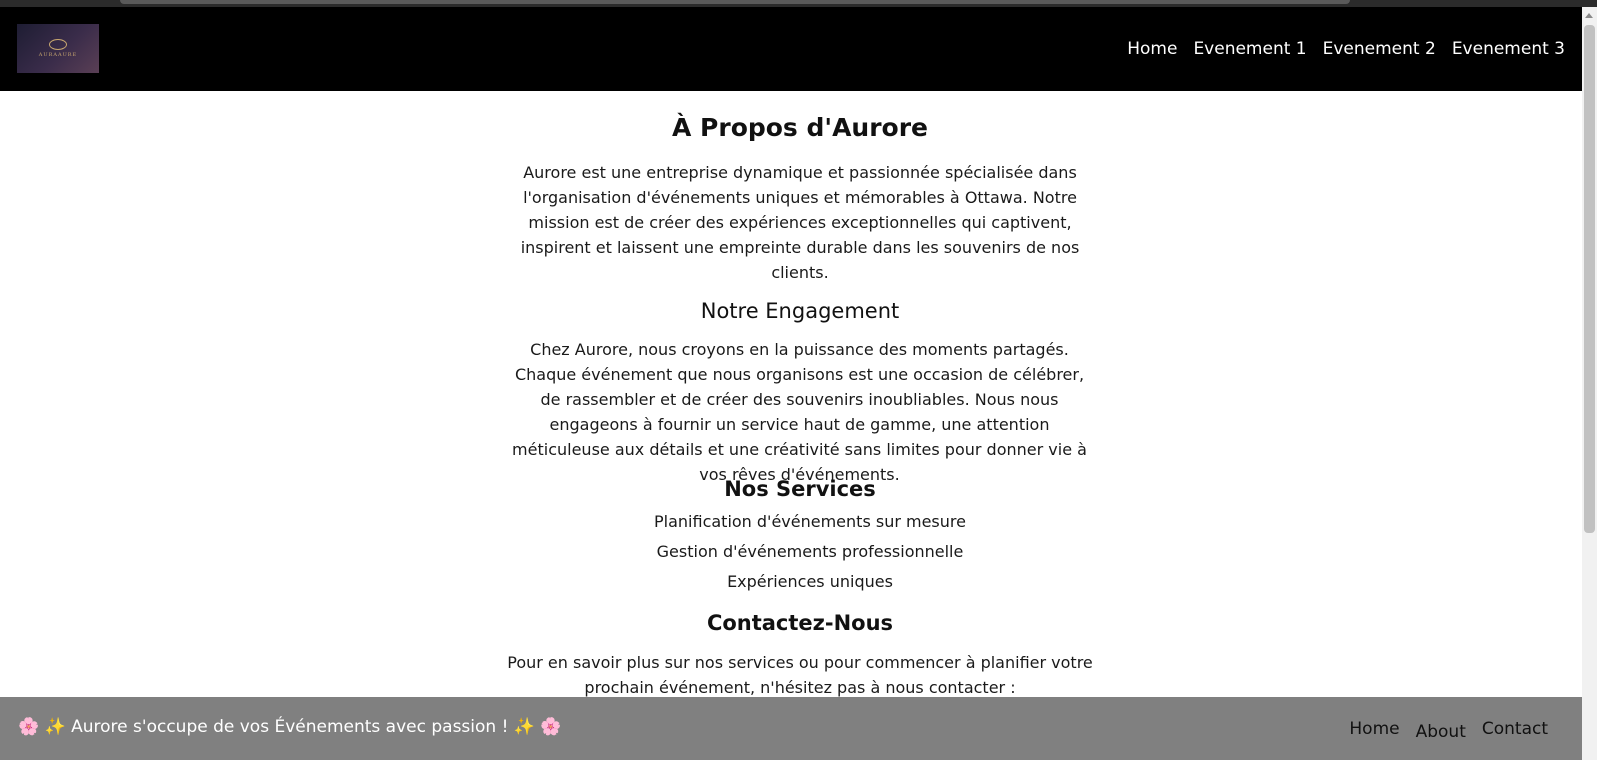  I want to click on footer-links: Home About Contact, so click(1448, 728).